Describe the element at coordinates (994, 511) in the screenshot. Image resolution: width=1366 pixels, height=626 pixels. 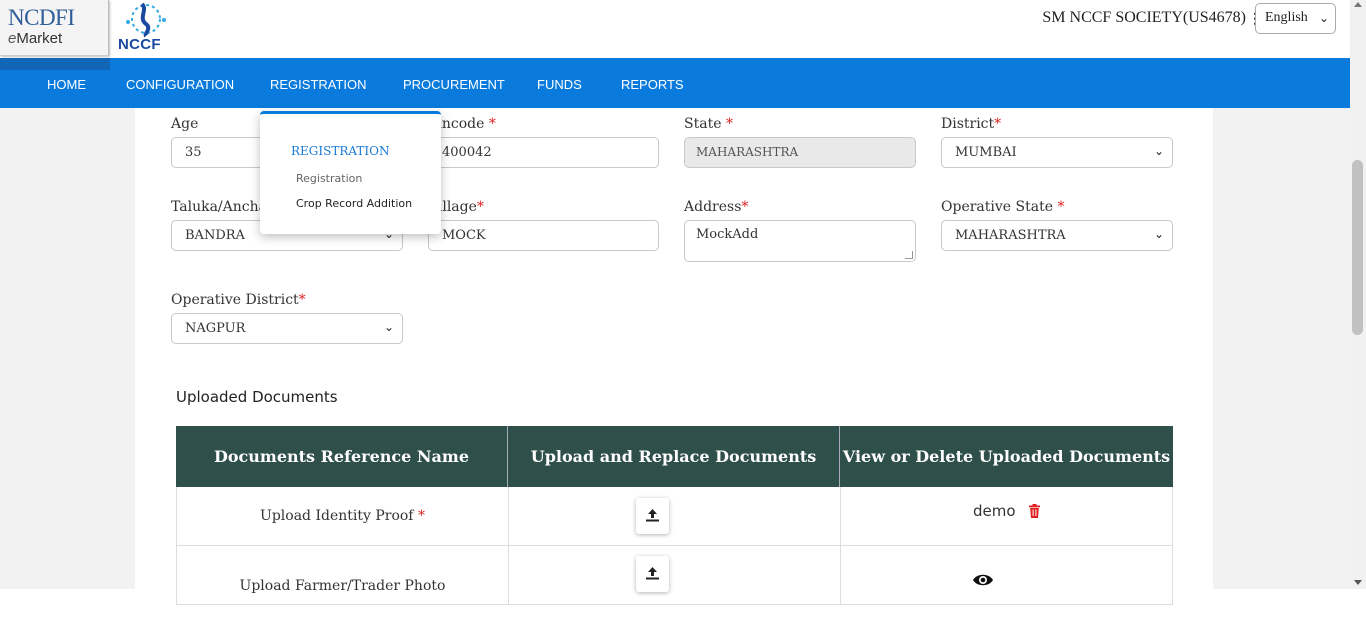
I see `uploaded-file-name: demo` at that location.